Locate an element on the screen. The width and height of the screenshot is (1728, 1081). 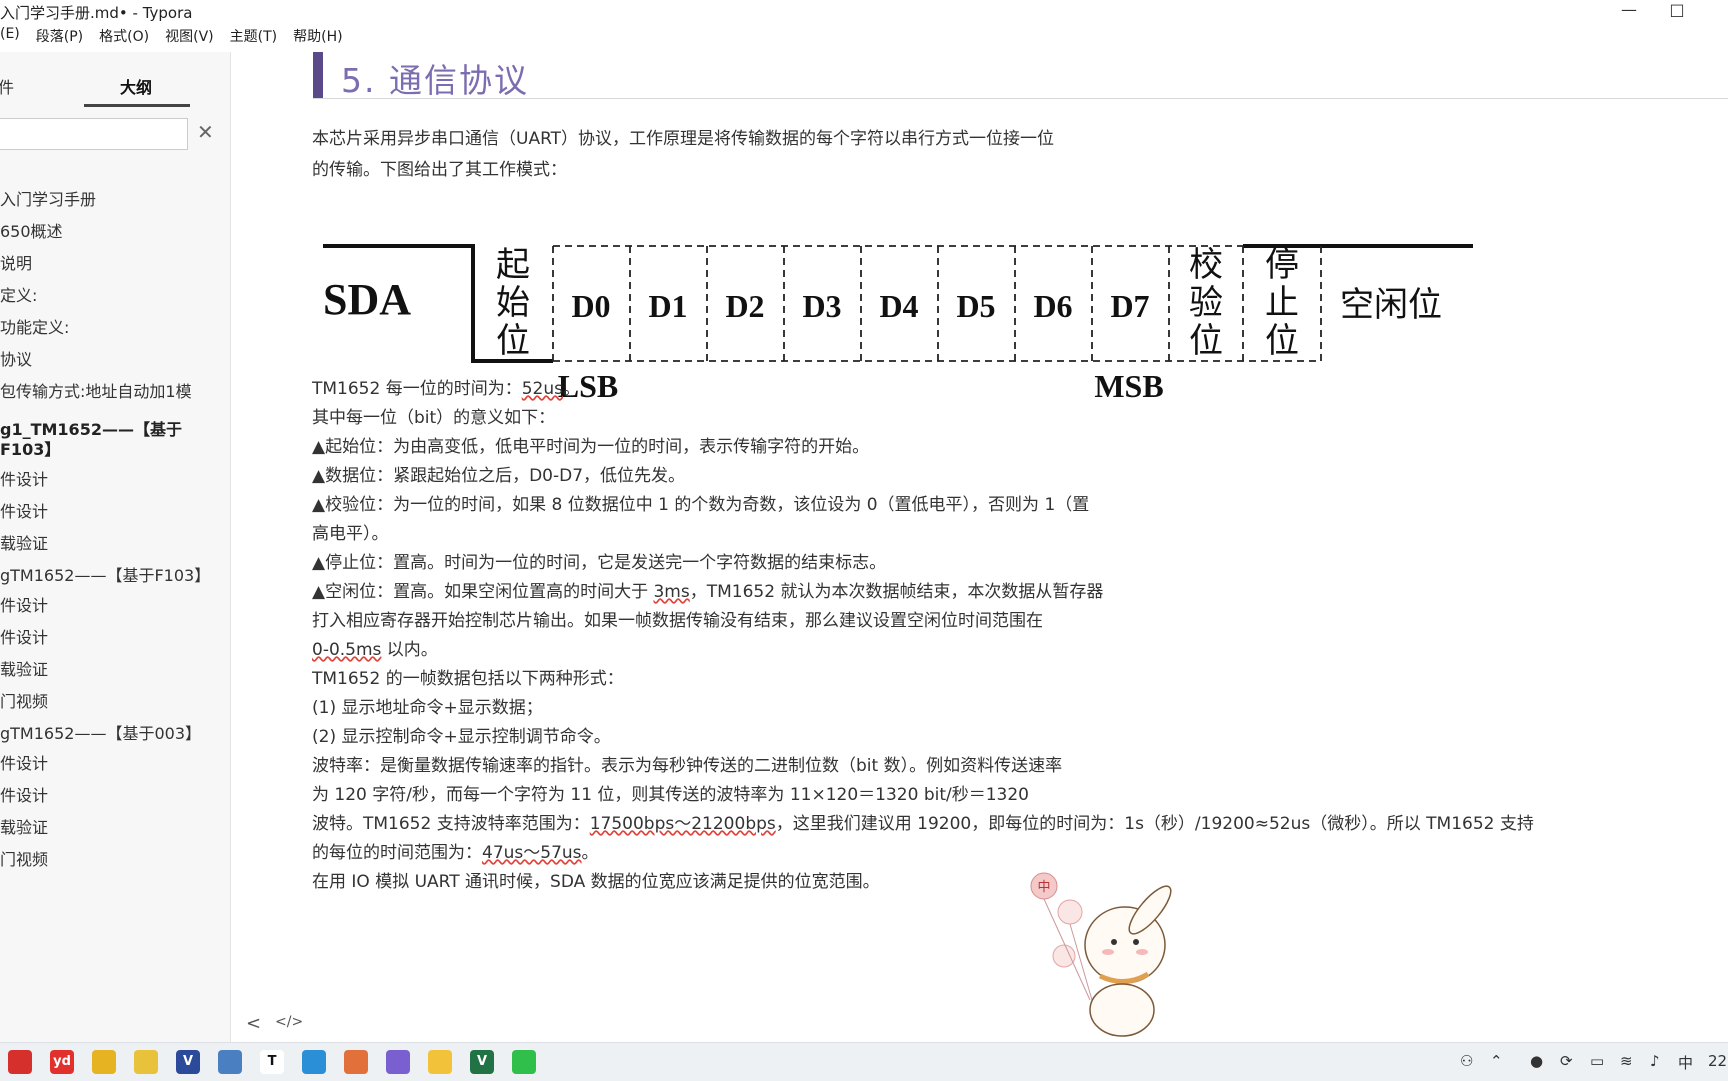
heading-text: 5. 通信协议 is located at coordinates (435, 80).